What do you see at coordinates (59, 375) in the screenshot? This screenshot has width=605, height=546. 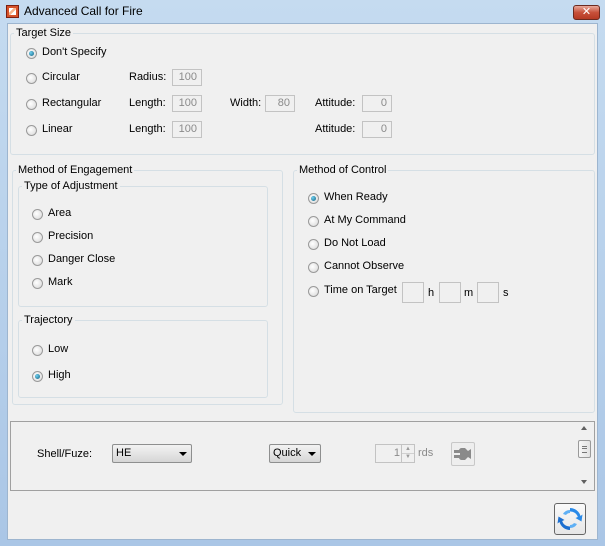 I see `label-high: High` at bounding box center [59, 375].